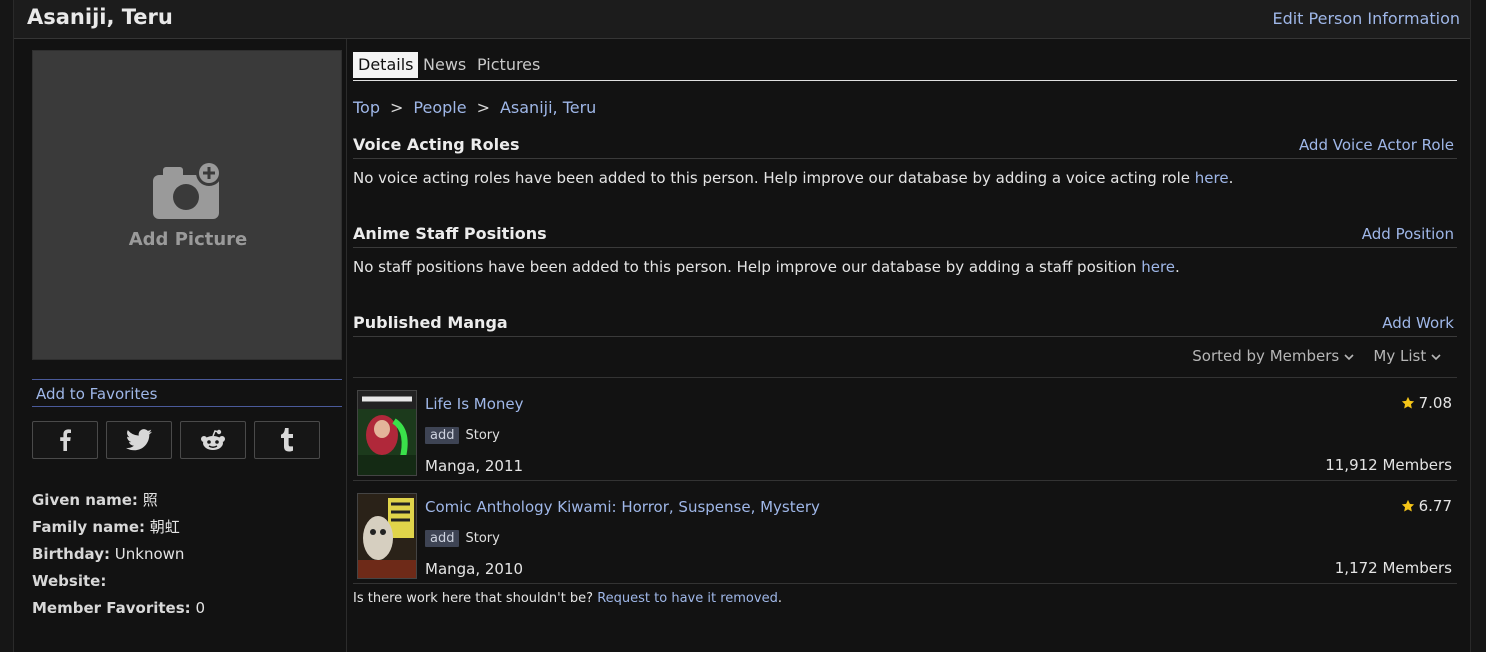 The height and width of the screenshot is (652, 1486). Describe the element at coordinates (1418, 323) in the screenshot. I see `add-work-link: Add Work` at that location.